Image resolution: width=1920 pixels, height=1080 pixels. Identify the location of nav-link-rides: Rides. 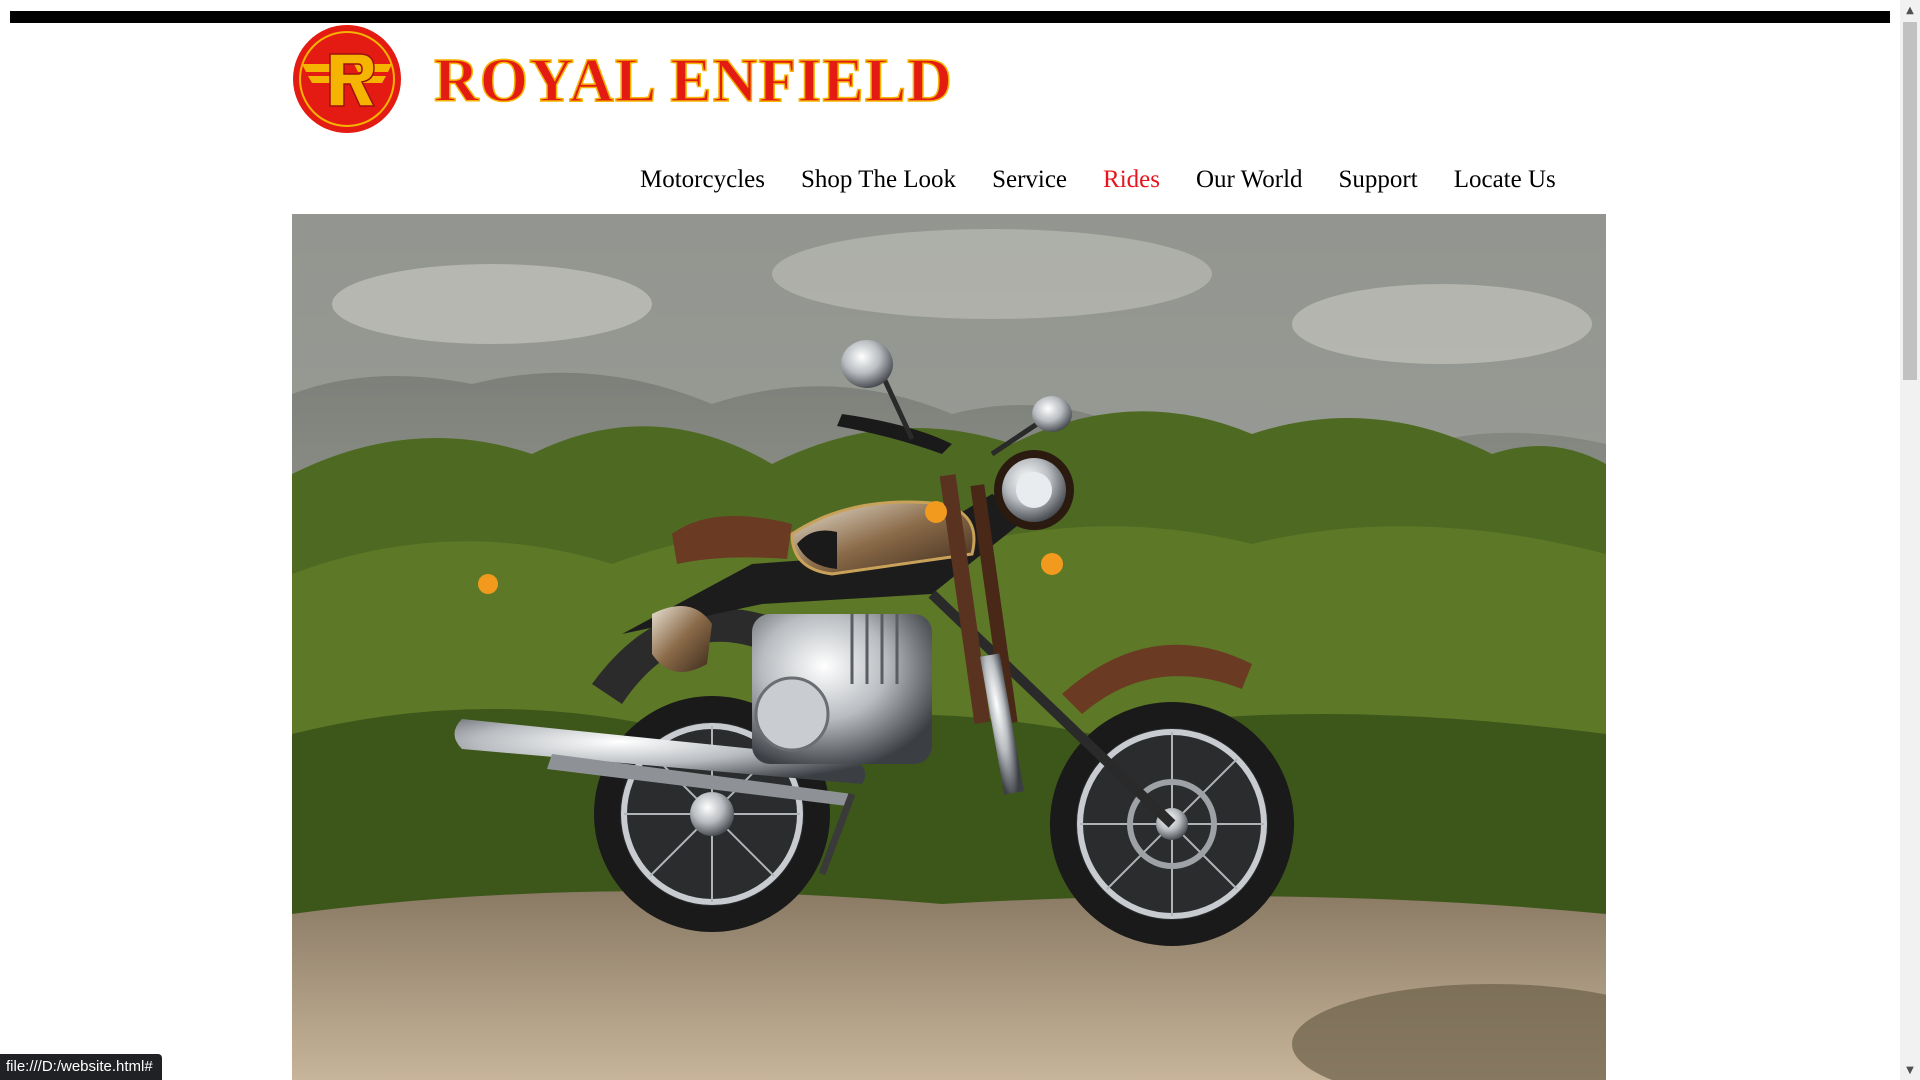
(1131, 180).